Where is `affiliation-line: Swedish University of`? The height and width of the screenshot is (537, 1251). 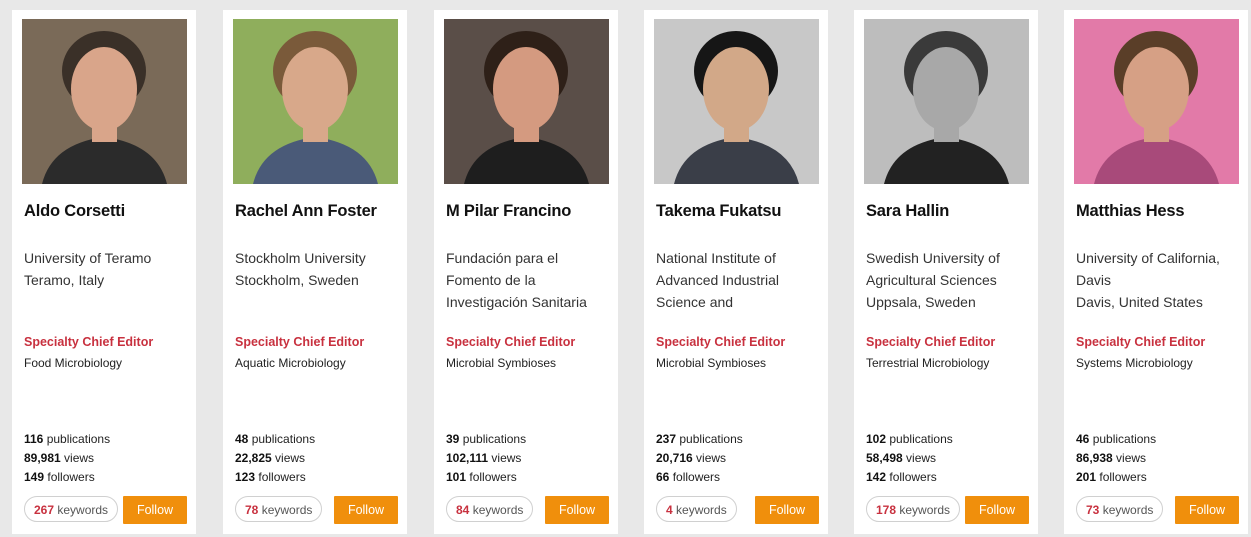 affiliation-line: Swedish University of is located at coordinates (933, 258).